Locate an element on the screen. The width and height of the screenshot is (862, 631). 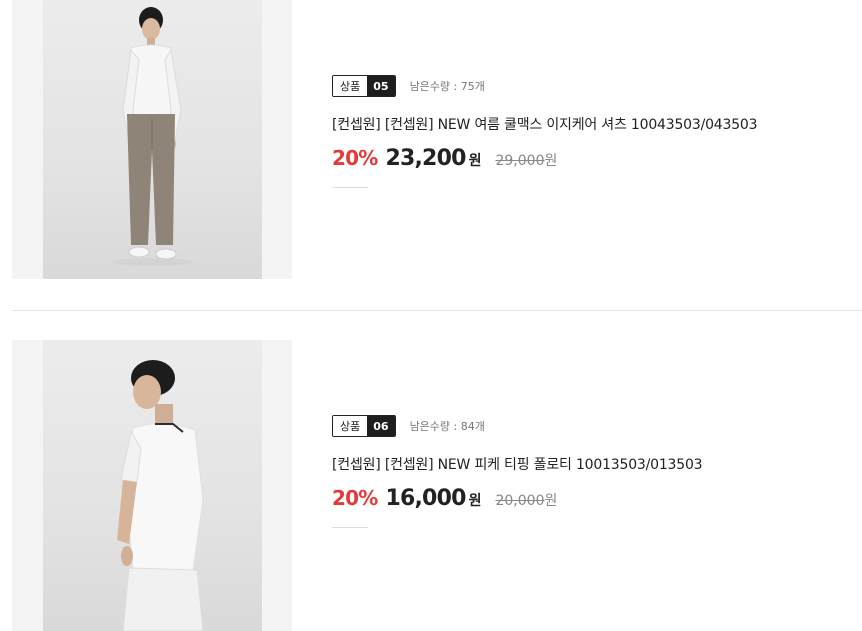
price-row: 20% 23,200 원 29,000 원 is located at coordinates (592, 158).